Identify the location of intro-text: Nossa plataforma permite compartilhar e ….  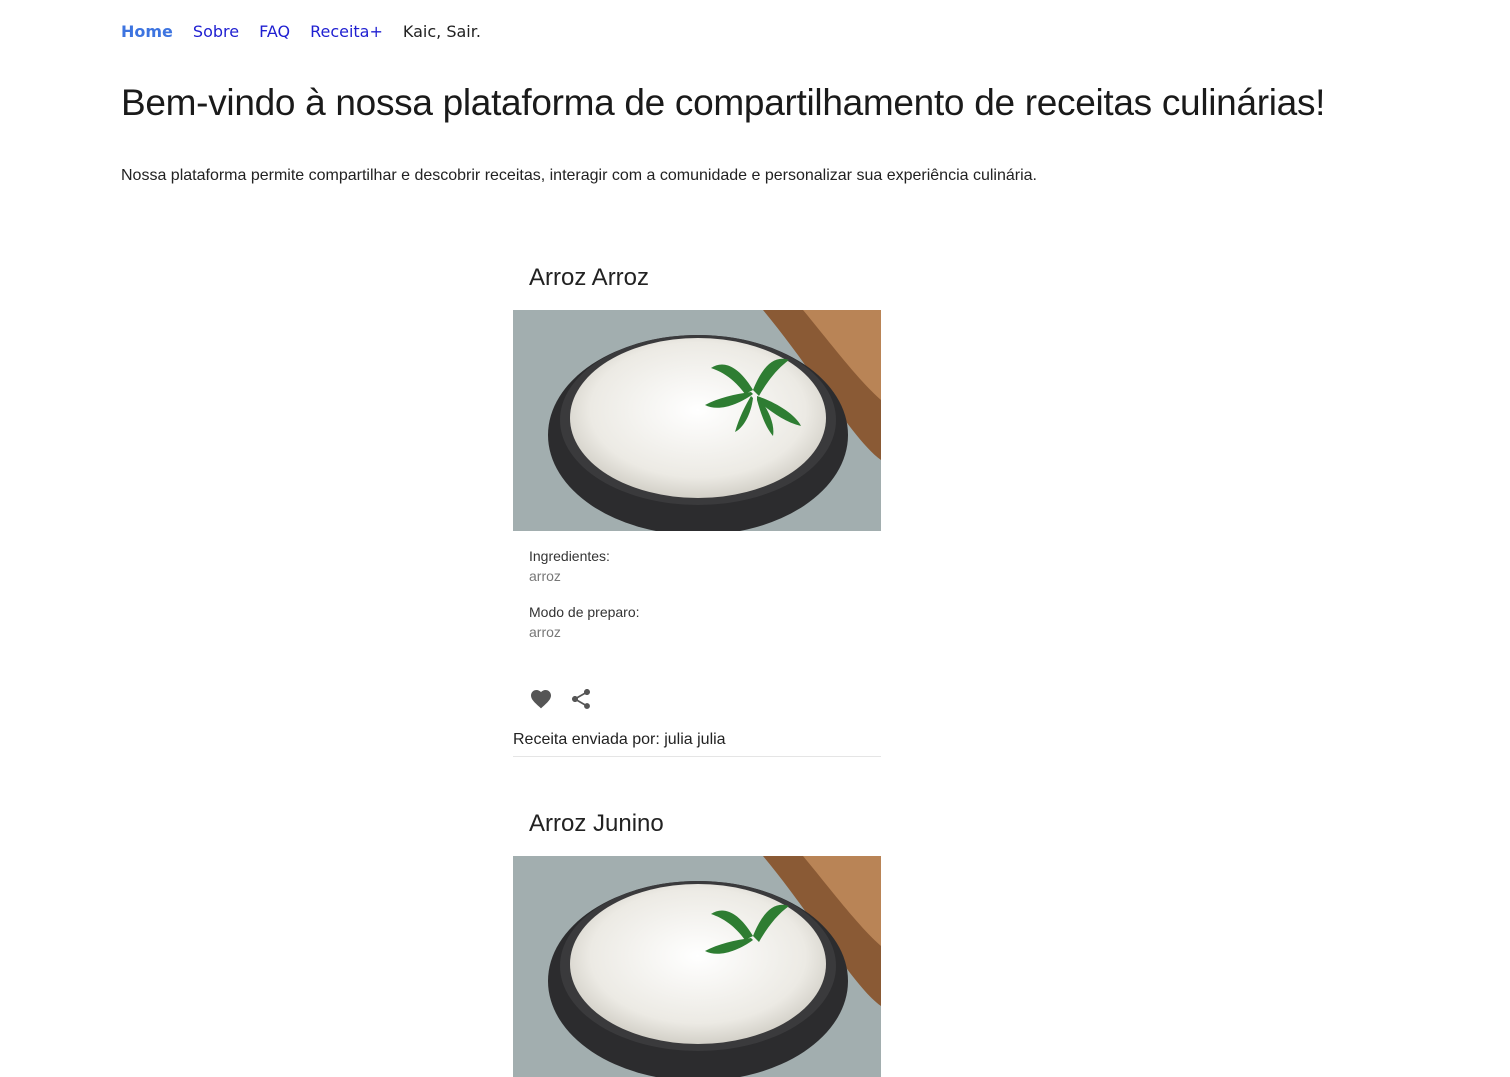
(579, 175).